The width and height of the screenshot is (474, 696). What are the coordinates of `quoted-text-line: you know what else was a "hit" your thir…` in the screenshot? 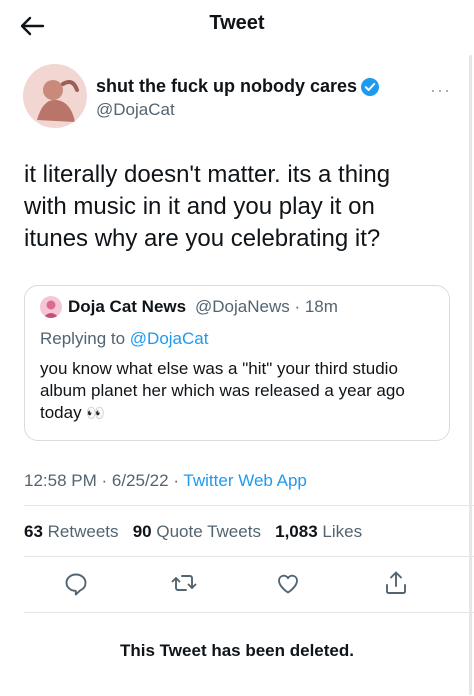 It's located at (219, 368).